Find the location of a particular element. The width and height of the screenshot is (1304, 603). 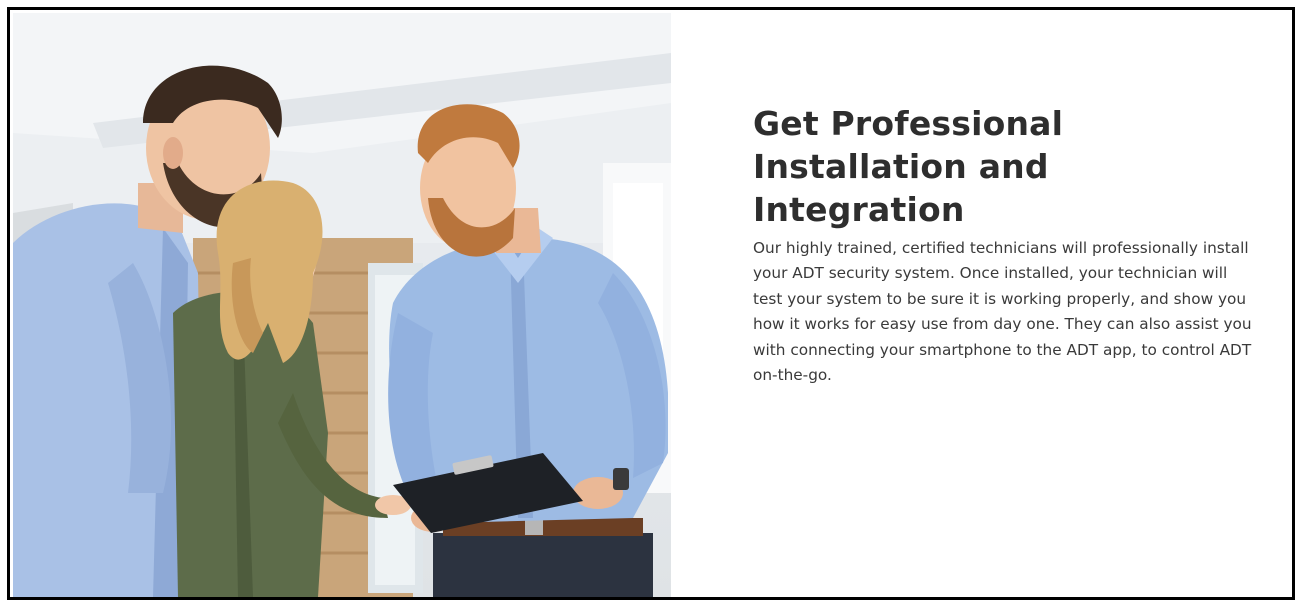

headline-line: Installation and is located at coordinates (901, 166).